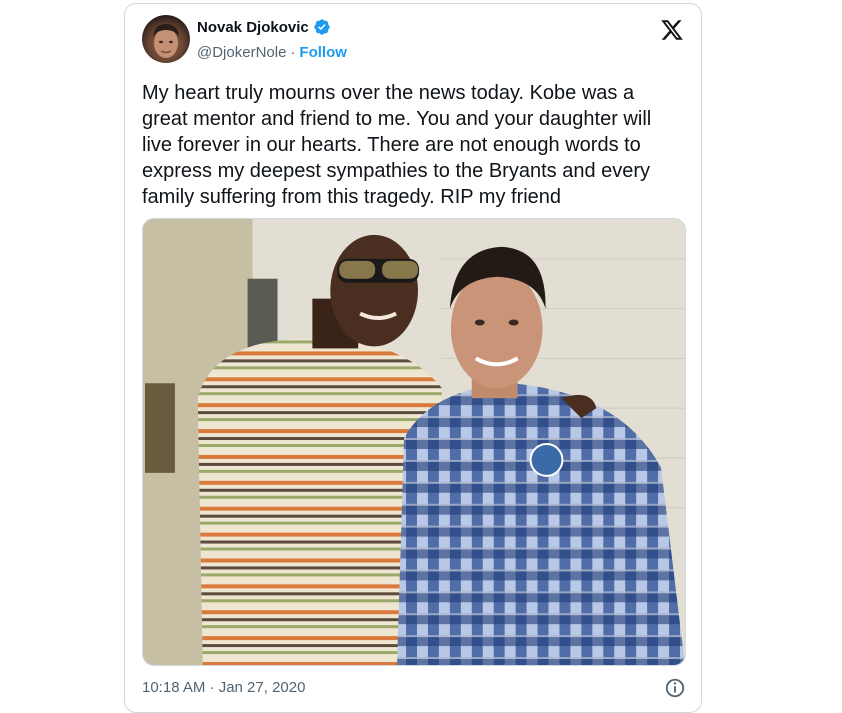  What do you see at coordinates (322, 27) in the screenshot?
I see `verified-badge-icon` at bounding box center [322, 27].